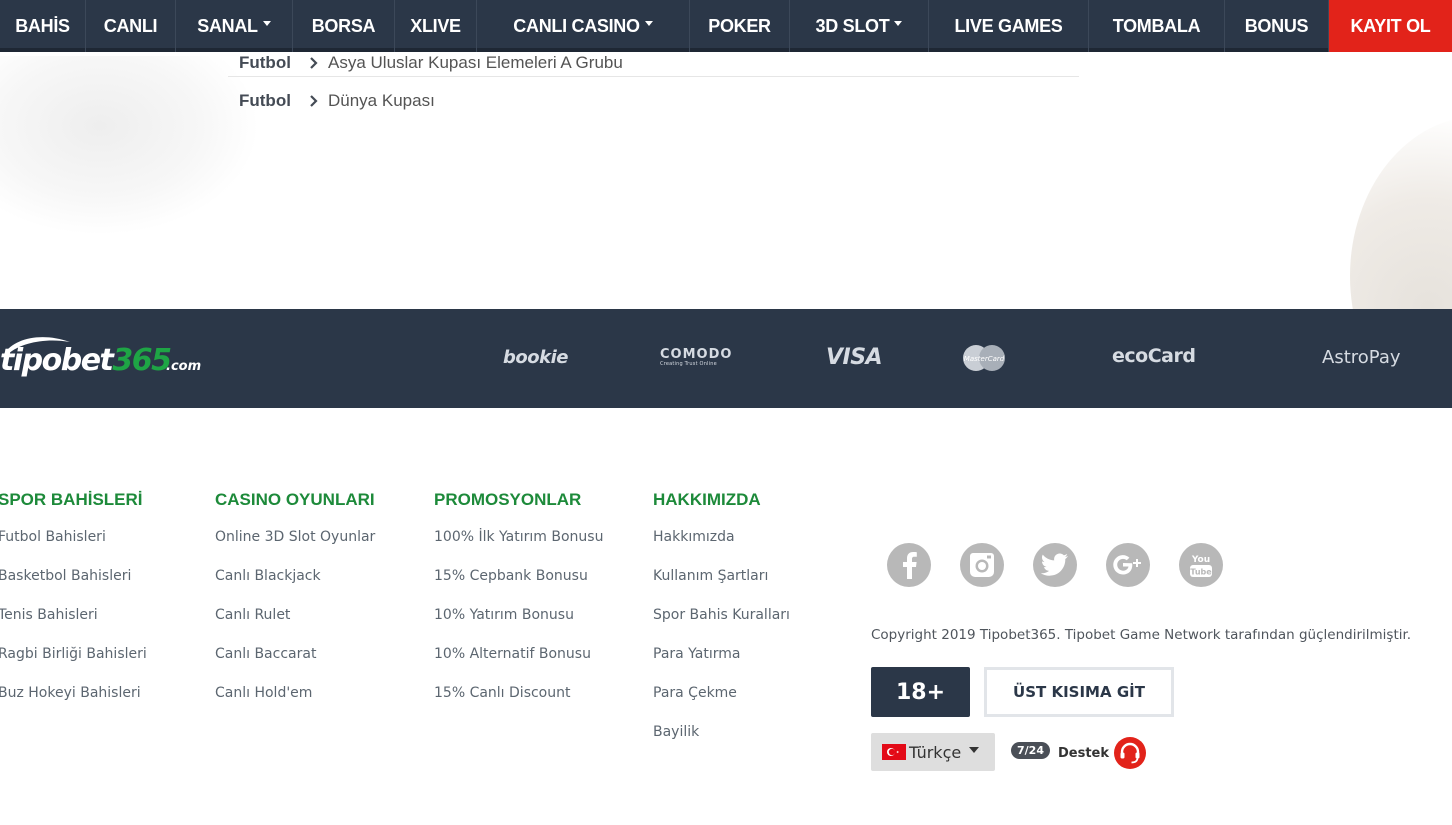 Image resolution: width=1452 pixels, height=825 pixels. What do you see at coordinates (518, 704) in the screenshot?
I see `footer-link: 15% Canlı Discount` at bounding box center [518, 704].